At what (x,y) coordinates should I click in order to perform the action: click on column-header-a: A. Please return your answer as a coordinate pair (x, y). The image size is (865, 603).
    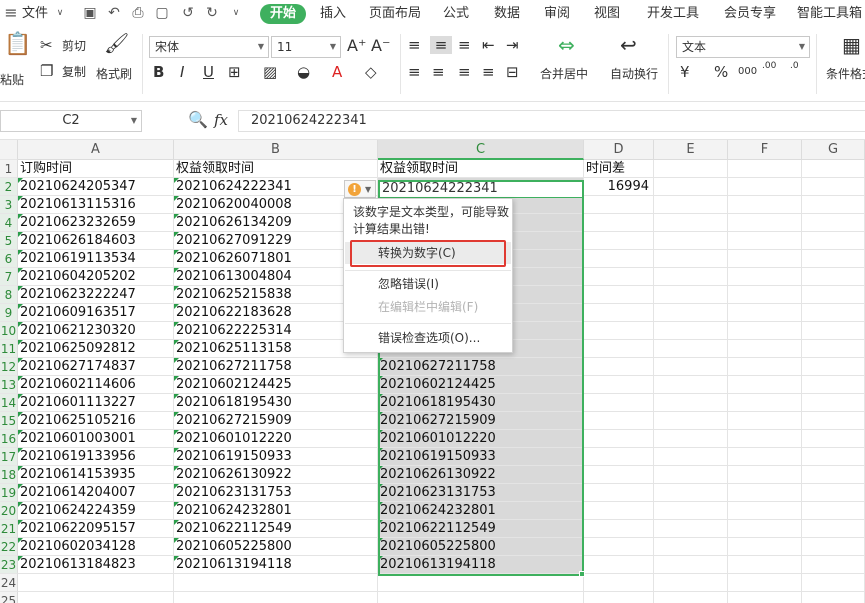
    Looking at the image, I should click on (96, 150).